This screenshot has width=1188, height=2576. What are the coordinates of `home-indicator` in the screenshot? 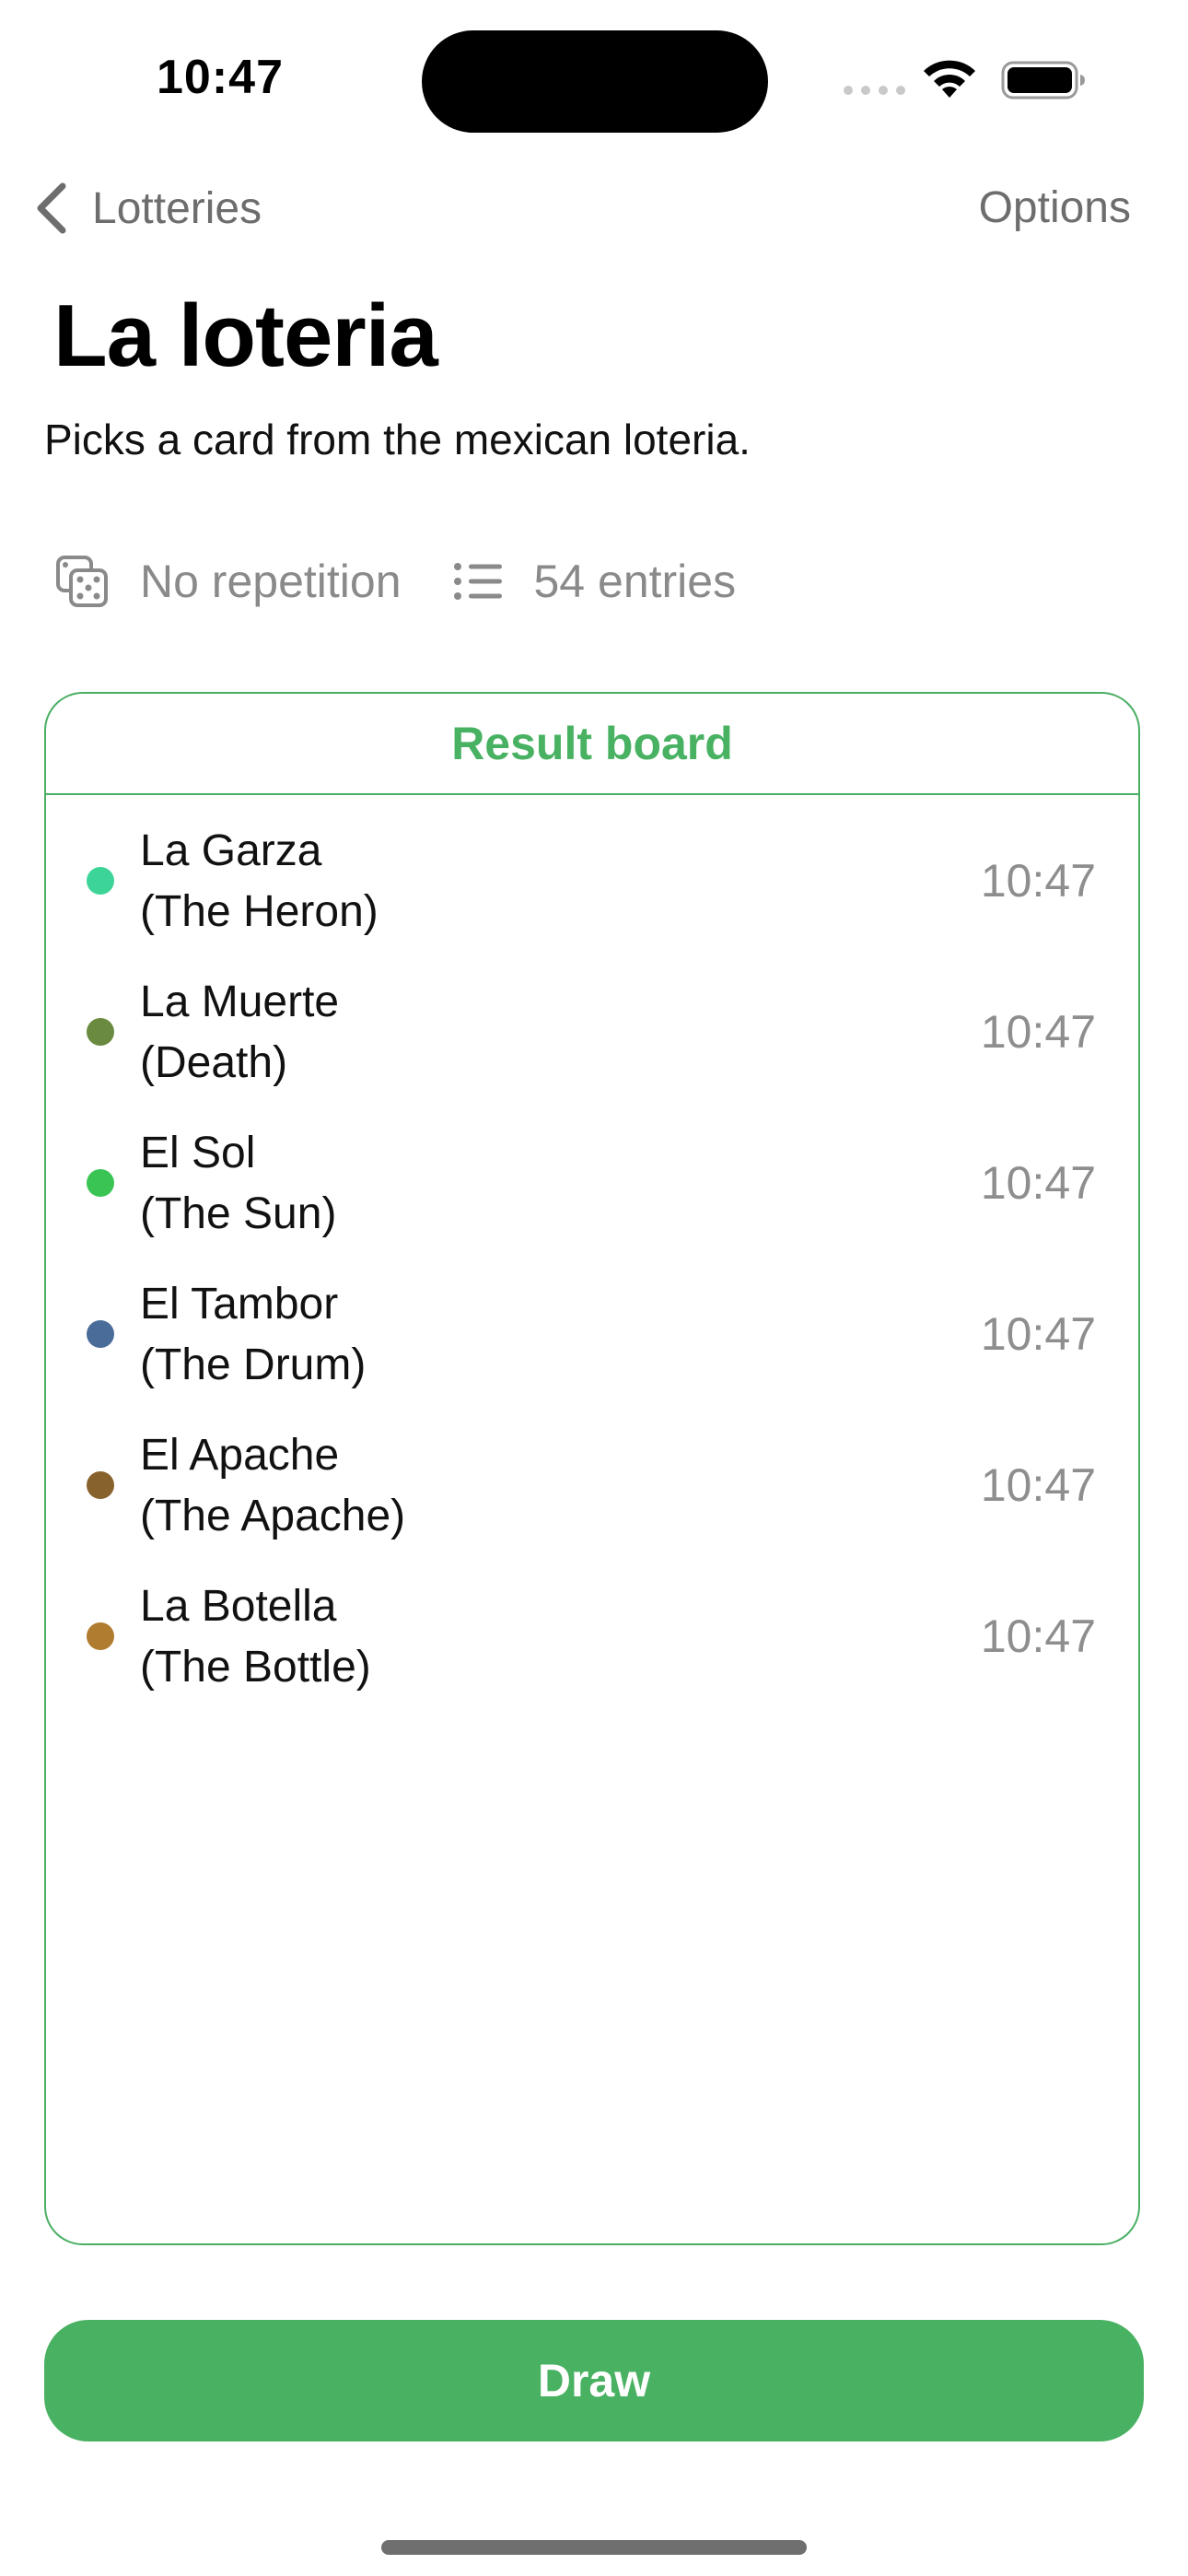 It's located at (594, 2547).